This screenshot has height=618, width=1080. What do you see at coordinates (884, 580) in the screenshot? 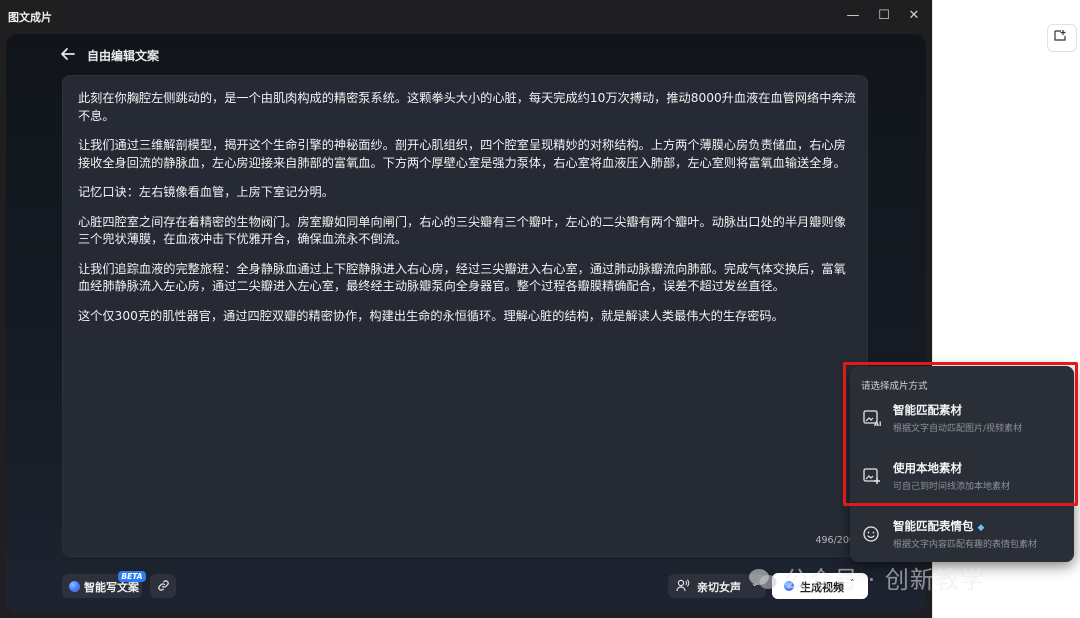
I see `watermark-text: 公众号 · 创新教学` at bounding box center [884, 580].